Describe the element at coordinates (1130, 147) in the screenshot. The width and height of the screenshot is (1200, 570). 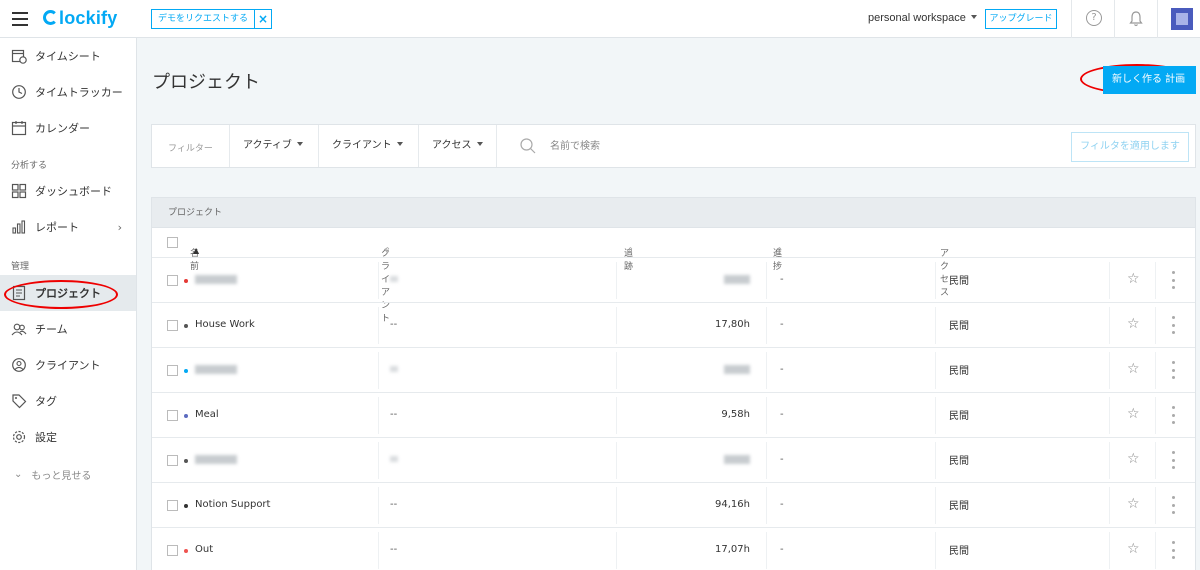
I see `apply-filter-button: フィルタを適用します` at that location.